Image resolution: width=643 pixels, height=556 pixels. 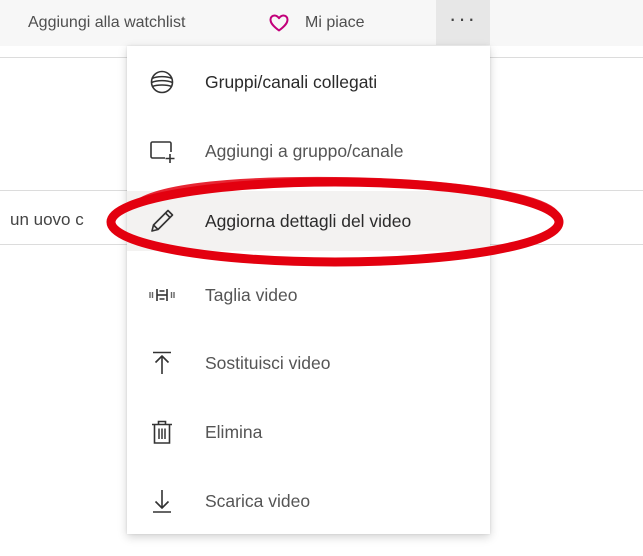 I want to click on menu-item-replace-video: Sostituisci video, so click(x=308, y=363).